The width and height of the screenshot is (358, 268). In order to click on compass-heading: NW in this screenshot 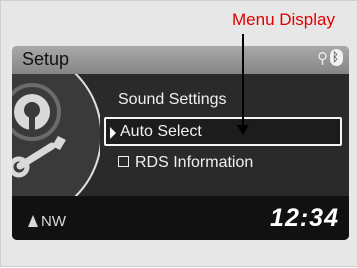, I will do `click(53, 221)`.